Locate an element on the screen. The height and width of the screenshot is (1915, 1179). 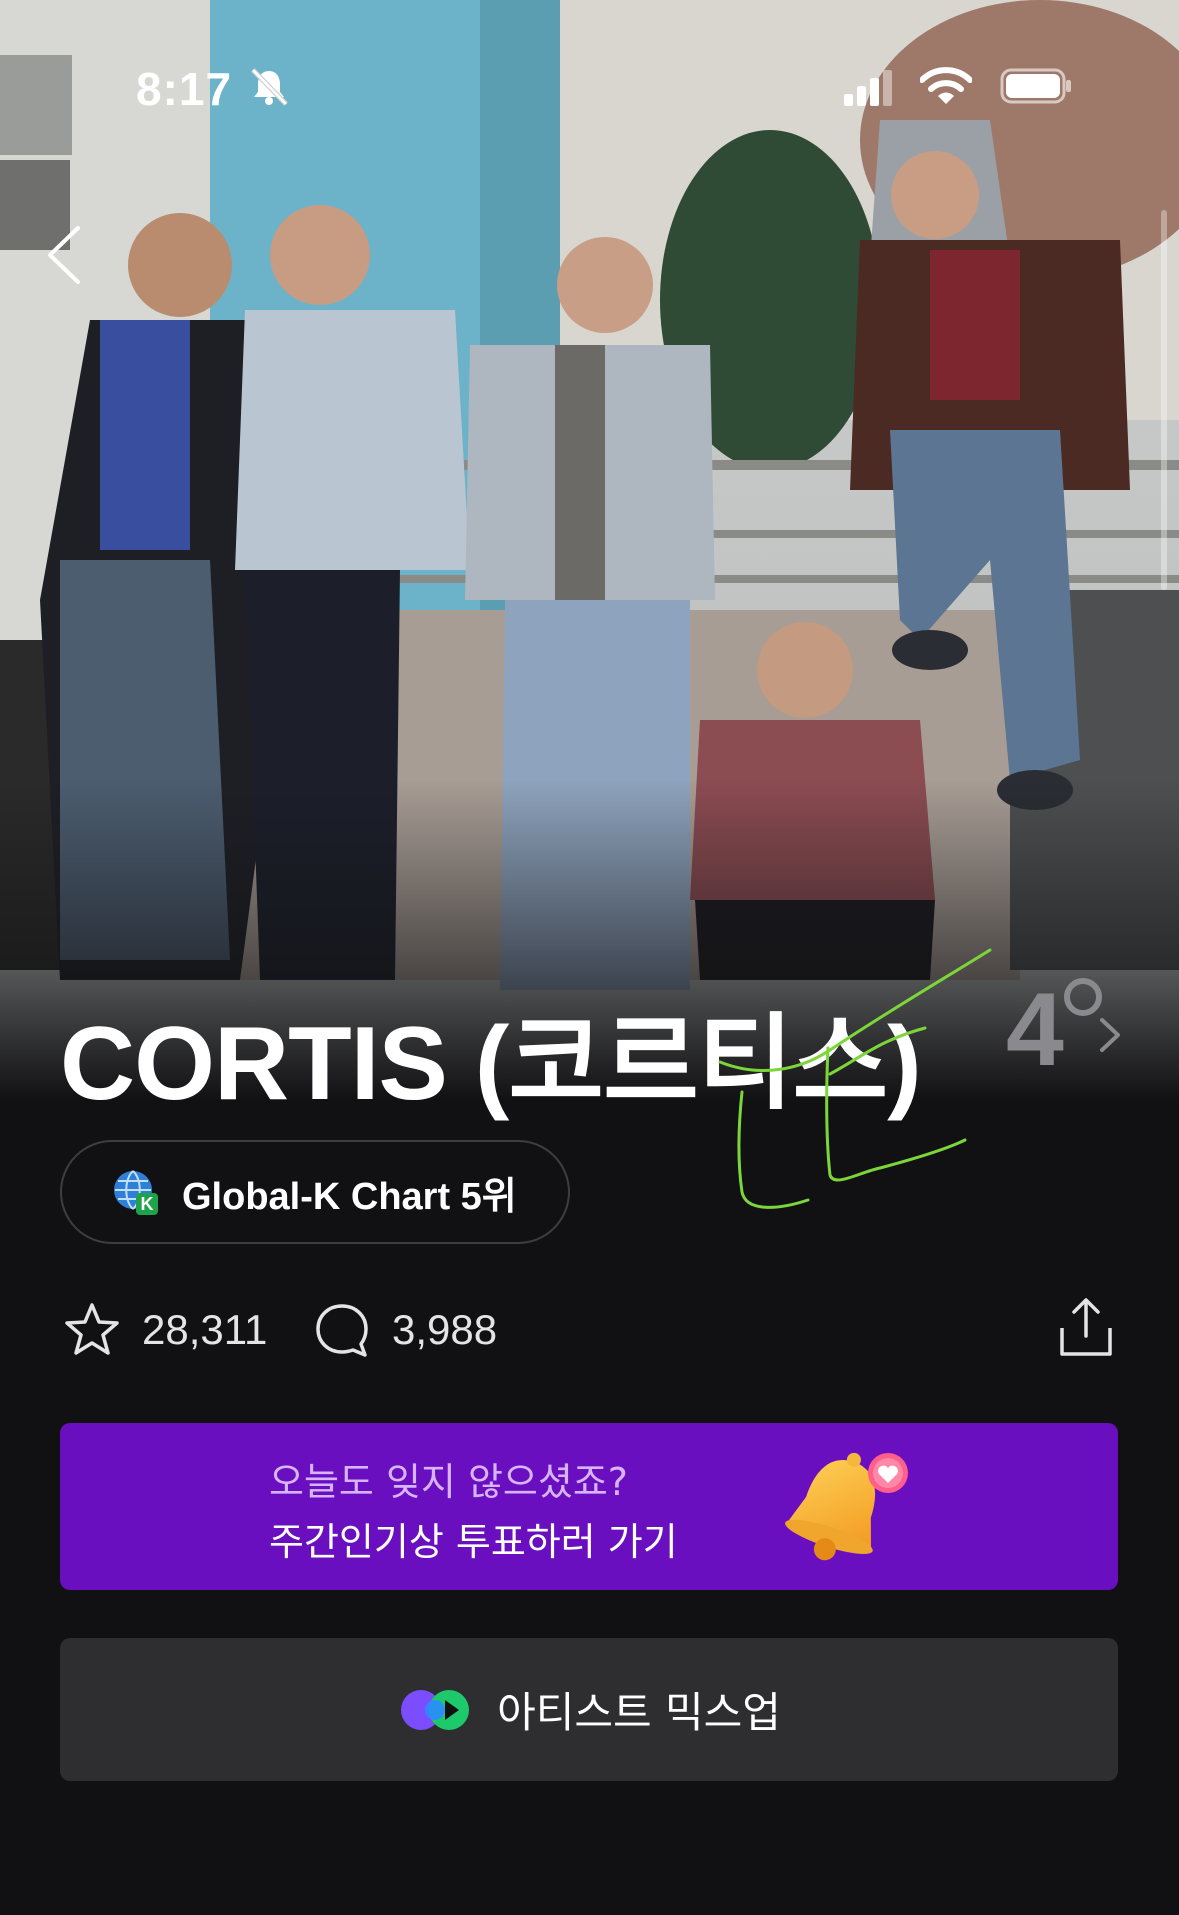
bell-slash-icon is located at coordinates (269, 87).